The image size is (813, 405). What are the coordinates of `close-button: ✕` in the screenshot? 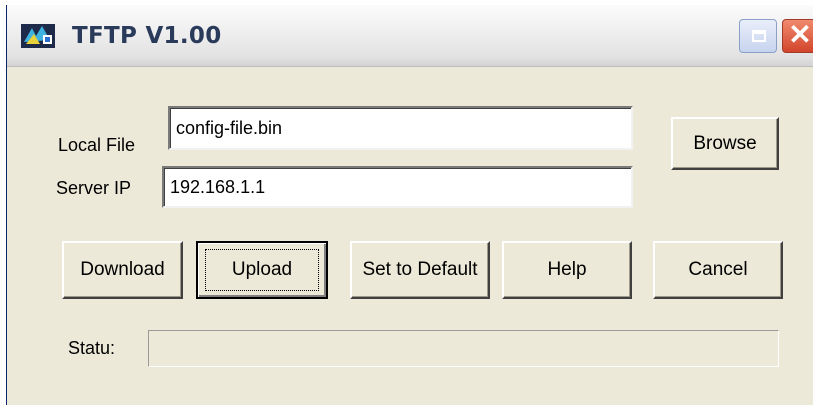 It's located at (797, 36).